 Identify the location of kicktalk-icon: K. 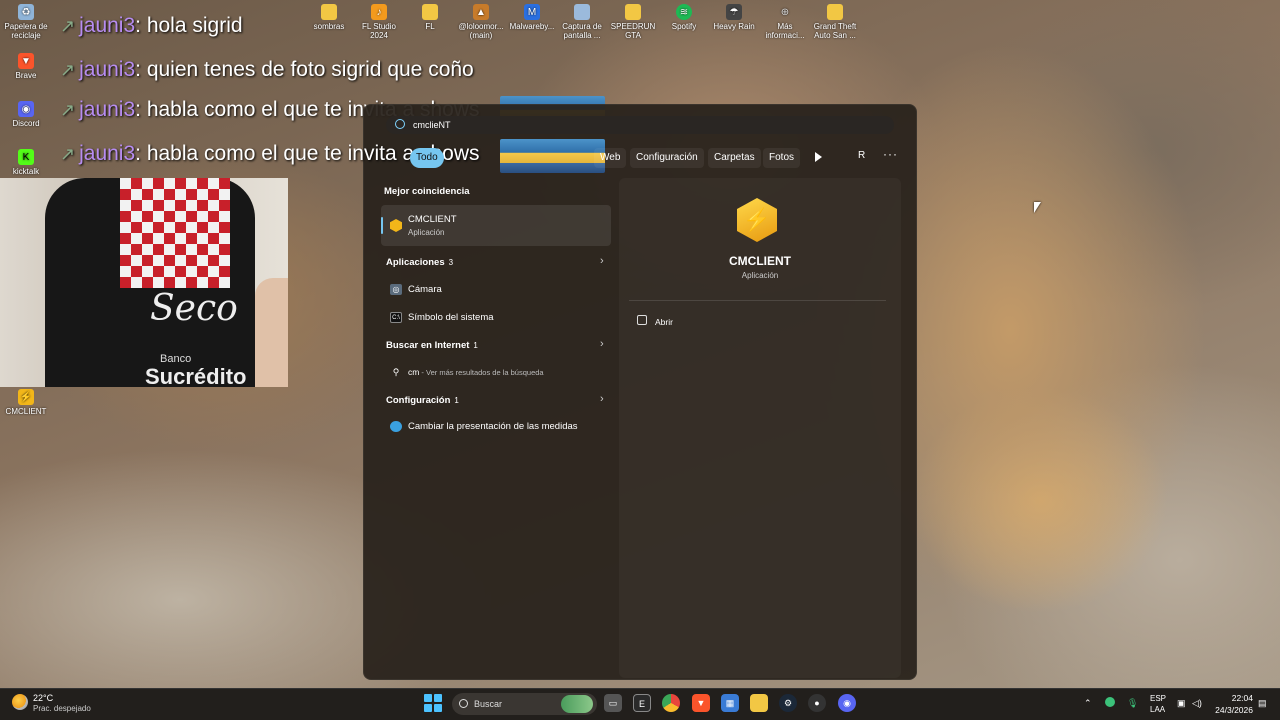
(26, 157).